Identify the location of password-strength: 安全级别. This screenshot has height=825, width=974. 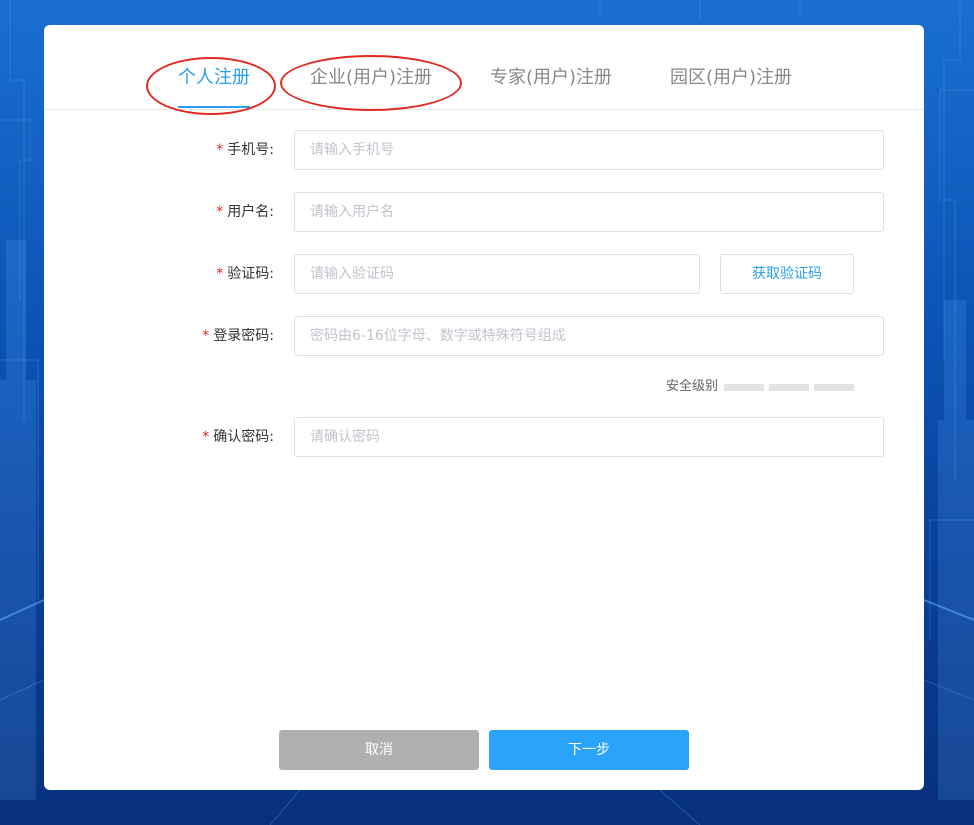
(484, 387).